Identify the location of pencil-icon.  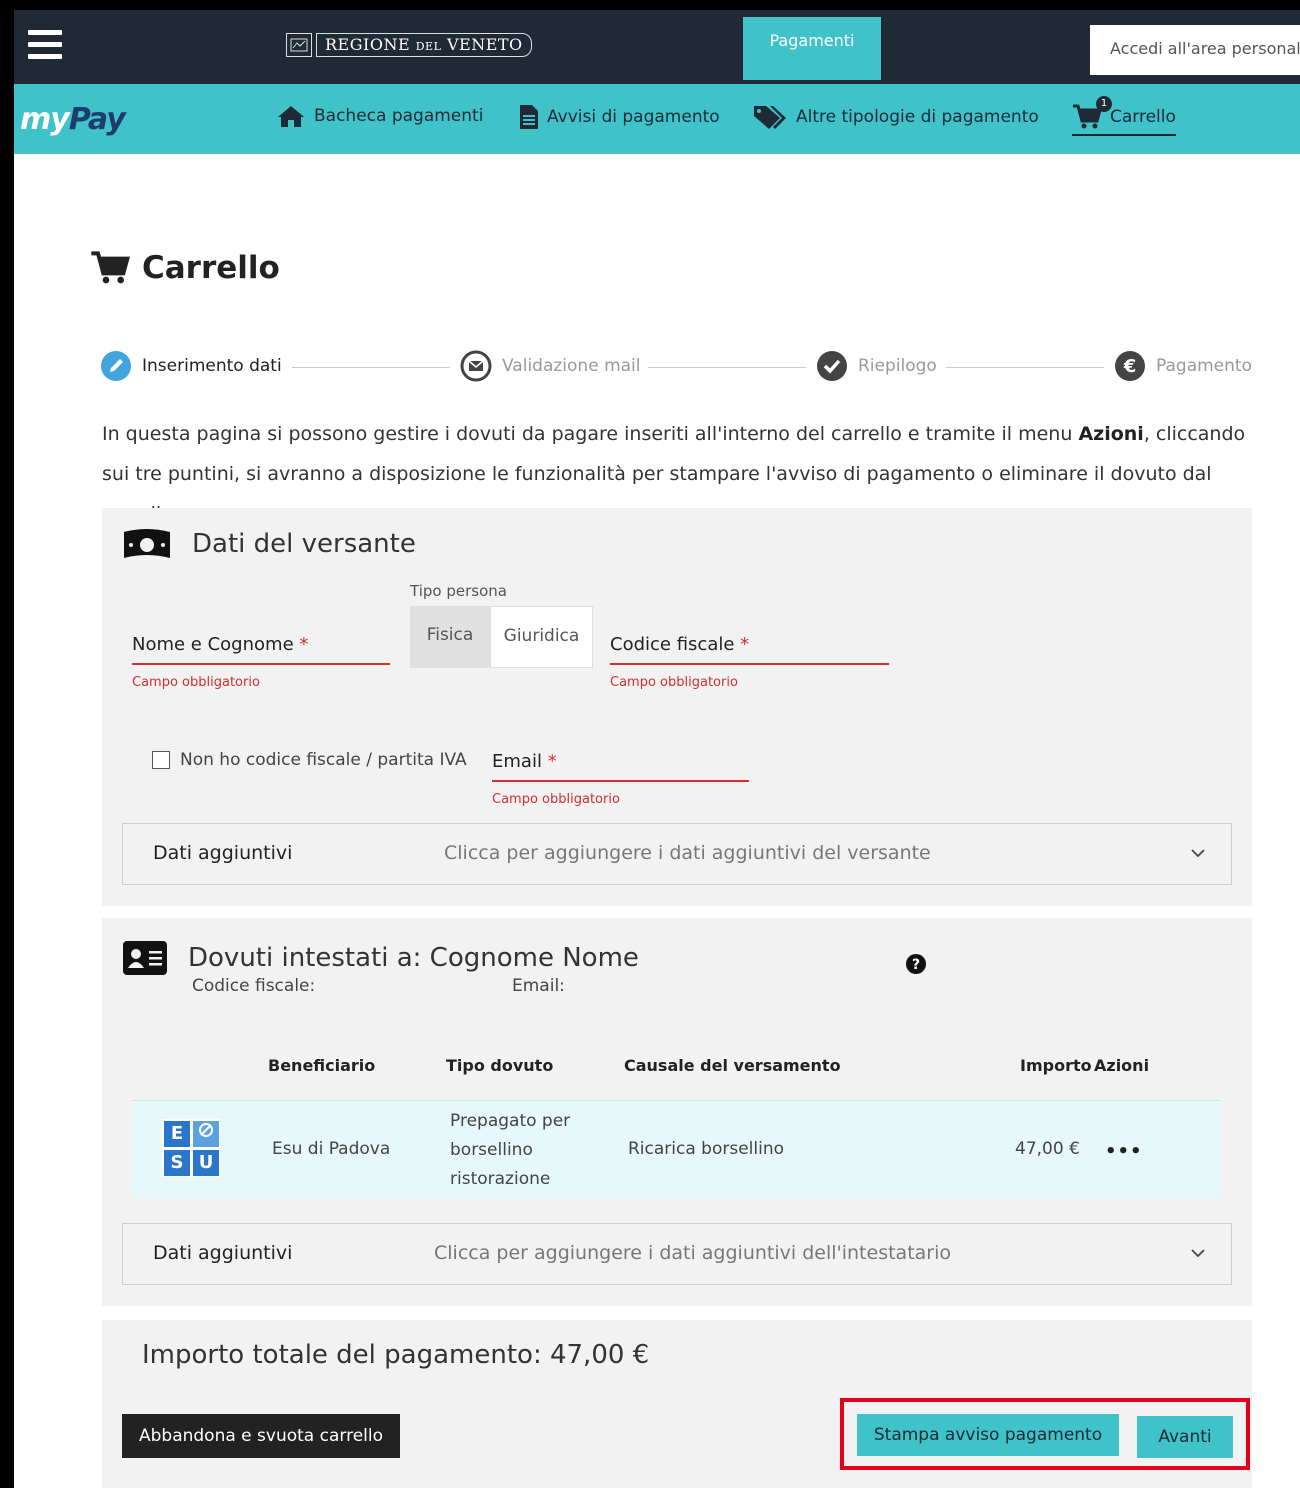
(116, 366).